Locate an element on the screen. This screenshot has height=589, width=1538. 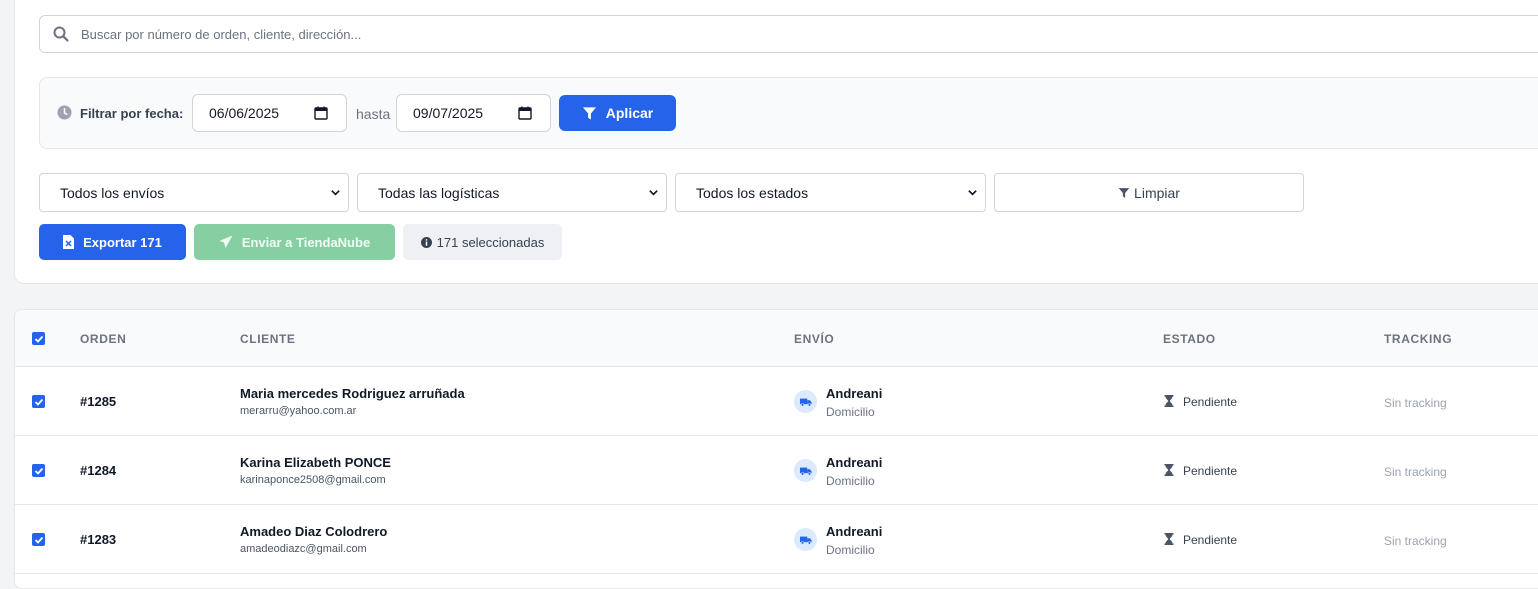
column-header-status: ESTADO is located at coordinates (1189, 339).